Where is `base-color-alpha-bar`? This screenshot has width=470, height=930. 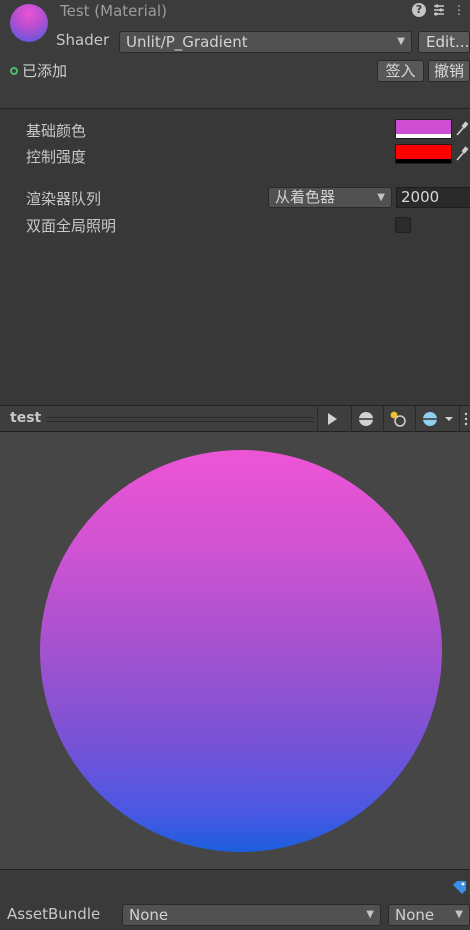
base-color-alpha-bar is located at coordinates (423, 136).